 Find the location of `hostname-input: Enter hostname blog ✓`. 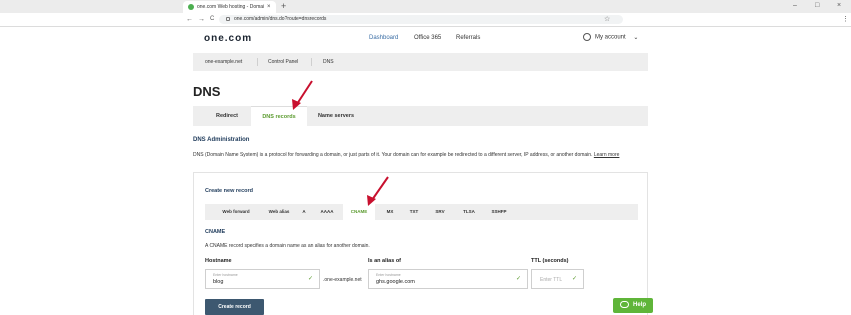

hostname-input: Enter hostname blog ✓ is located at coordinates (262, 279).